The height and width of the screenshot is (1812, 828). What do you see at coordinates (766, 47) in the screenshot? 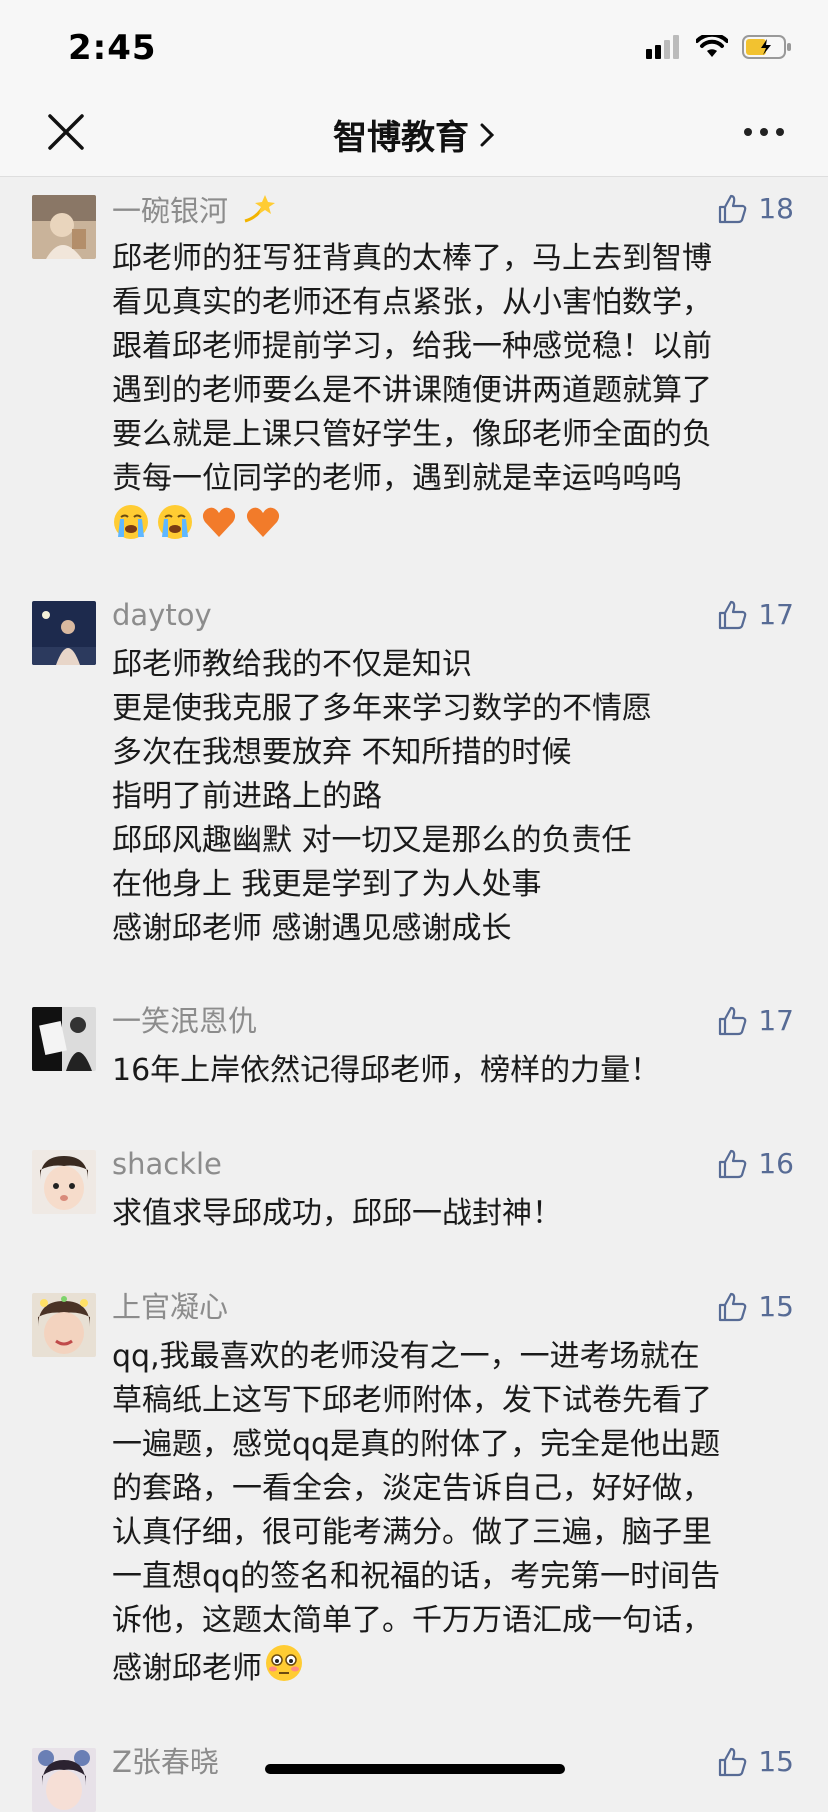
I see `battery-icon` at bounding box center [766, 47].